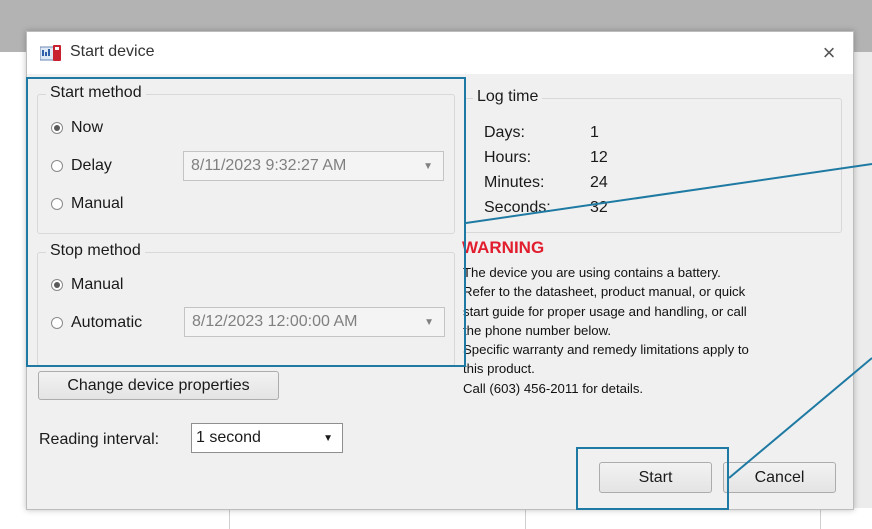 This screenshot has width=872, height=529. Describe the element at coordinates (158, 385) in the screenshot. I see `change-device-properties-button: Change device properties` at that location.